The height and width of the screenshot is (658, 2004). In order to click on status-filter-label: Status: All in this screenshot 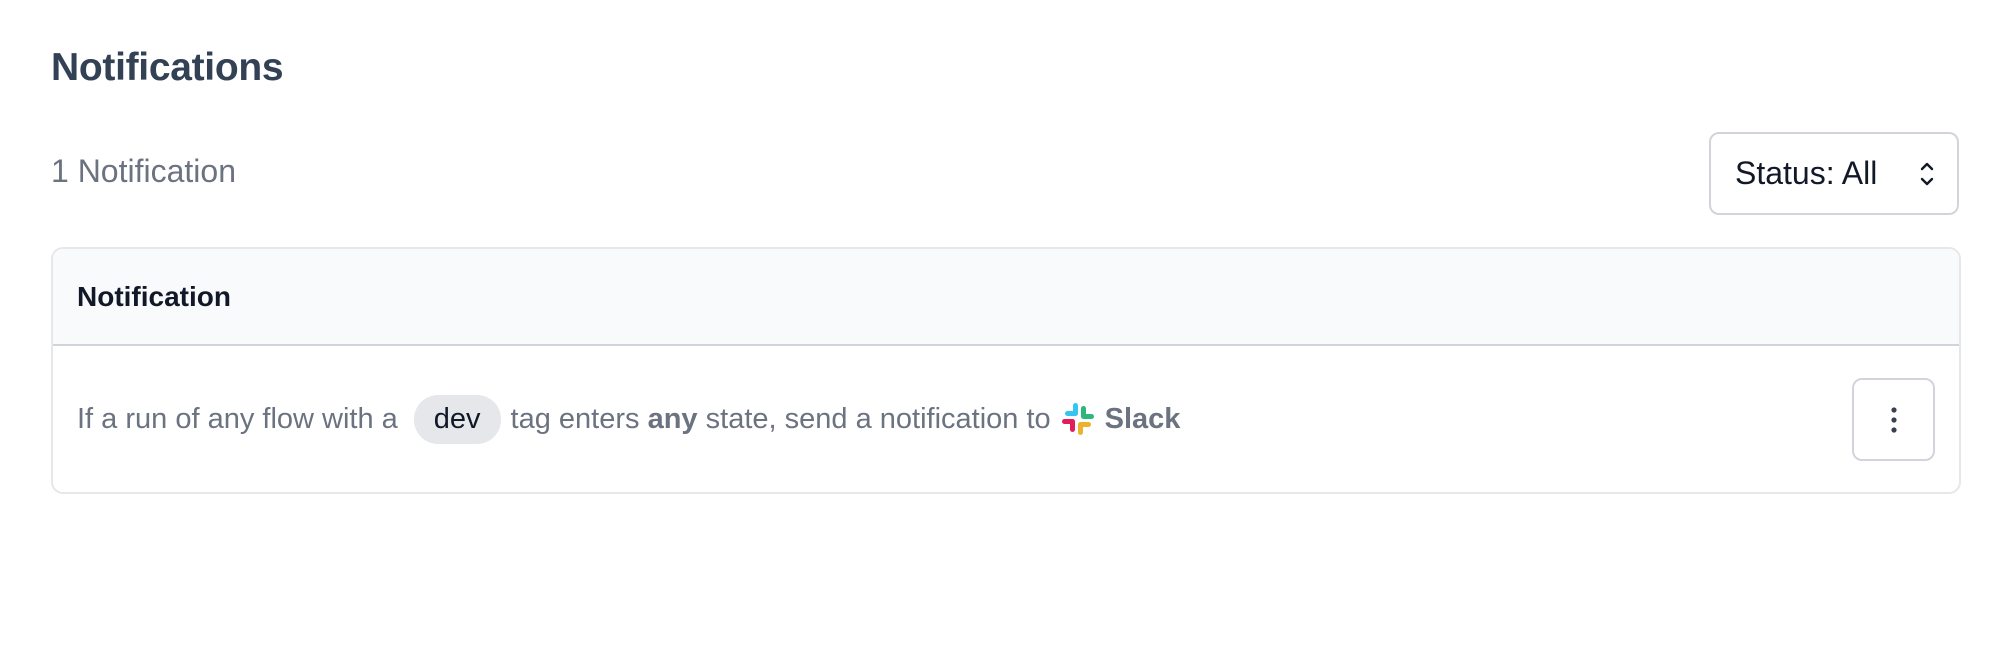, I will do `click(1806, 173)`.